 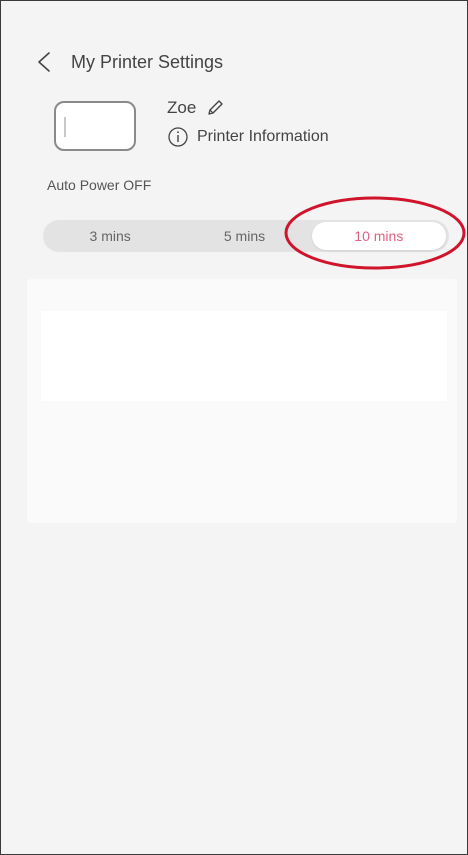 I want to click on auto-power-off-selector: 3 mins 5 mins 10 mins, so click(x=246, y=236).